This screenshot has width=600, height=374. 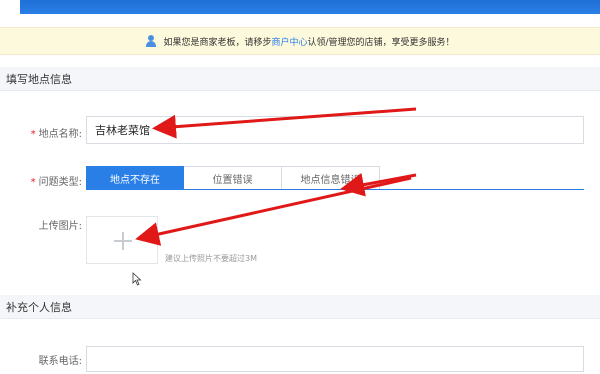 I want to click on tab-info-error: 地点信息错误, so click(x=331, y=178).